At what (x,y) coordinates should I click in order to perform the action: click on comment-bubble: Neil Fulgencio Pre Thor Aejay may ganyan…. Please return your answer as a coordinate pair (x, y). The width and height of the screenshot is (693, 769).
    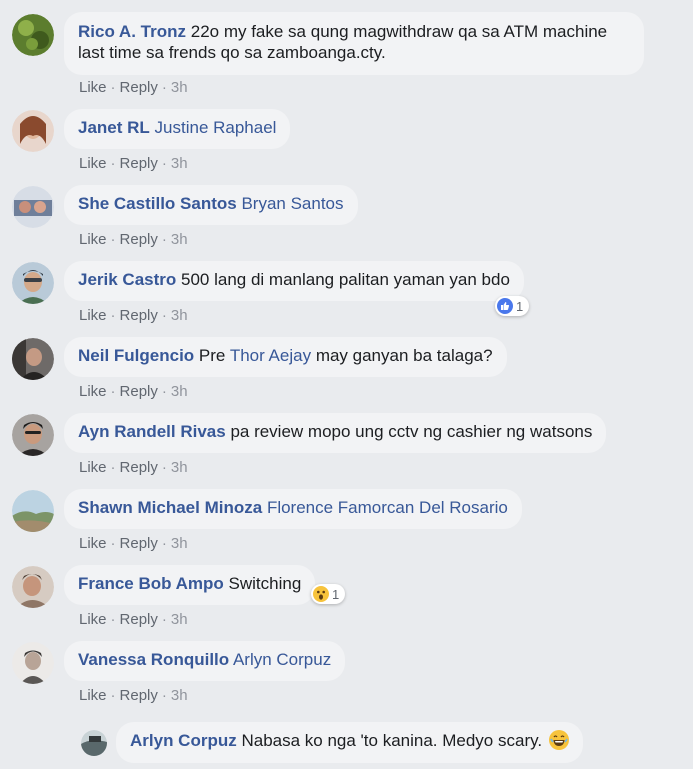
    Looking at the image, I should click on (285, 357).